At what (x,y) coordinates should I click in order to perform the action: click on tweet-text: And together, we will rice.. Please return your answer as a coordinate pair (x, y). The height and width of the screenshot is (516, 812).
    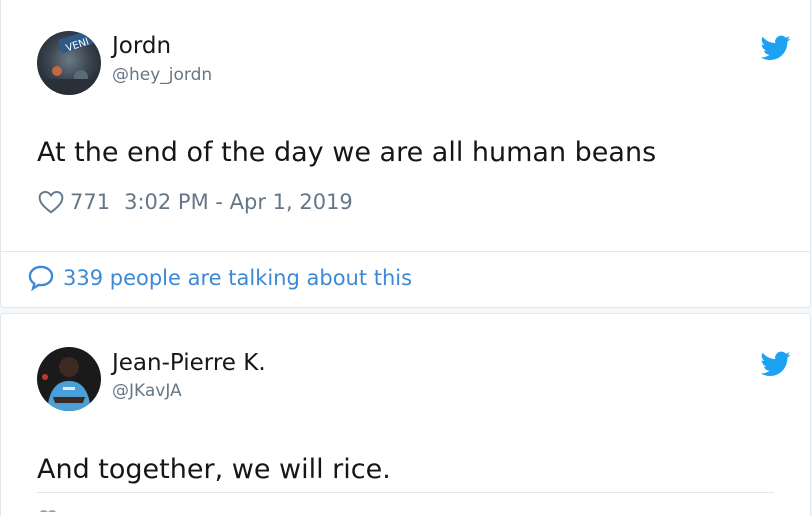
    Looking at the image, I should click on (214, 469).